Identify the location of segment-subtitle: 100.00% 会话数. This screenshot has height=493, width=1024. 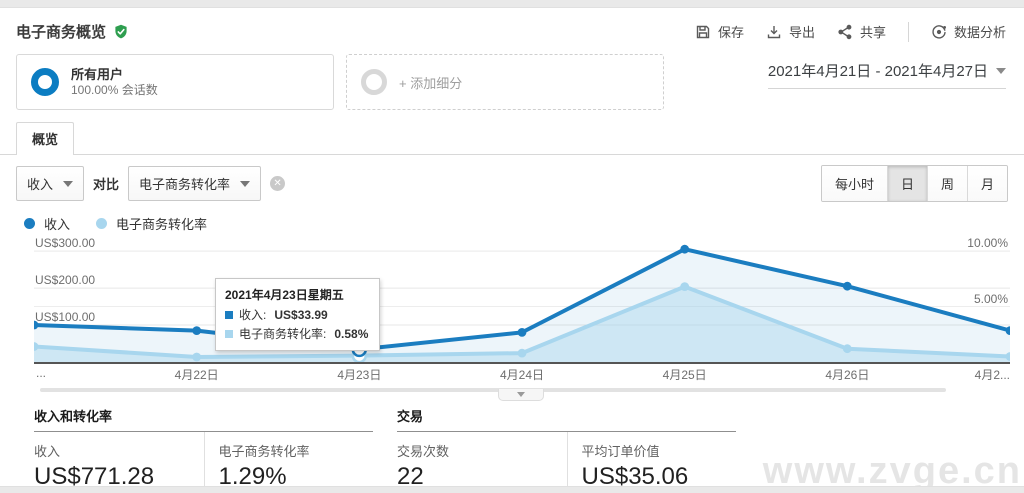
(114, 89).